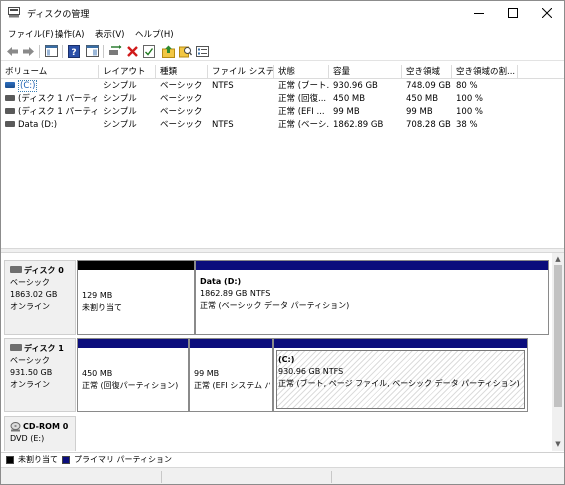  What do you see at coordinates (14, 12) in the screenshot?
I see `disk-management-icon` at bounding box center [14, 12].